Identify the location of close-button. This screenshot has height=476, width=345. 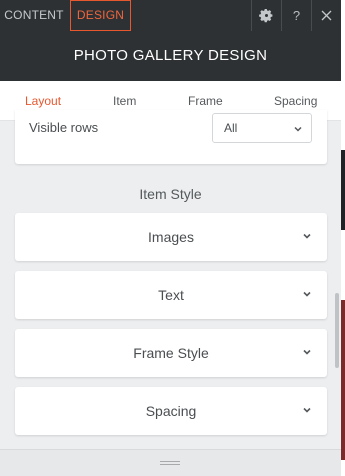
(326, 15).